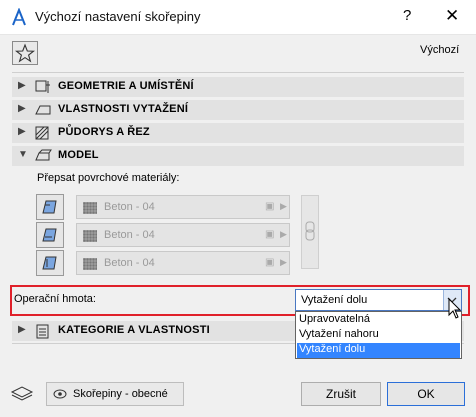 This screenshot has width=476, height=417. Describe the element at coordinates (43, 155) in the screenshot. I see `model-icon` at that location.